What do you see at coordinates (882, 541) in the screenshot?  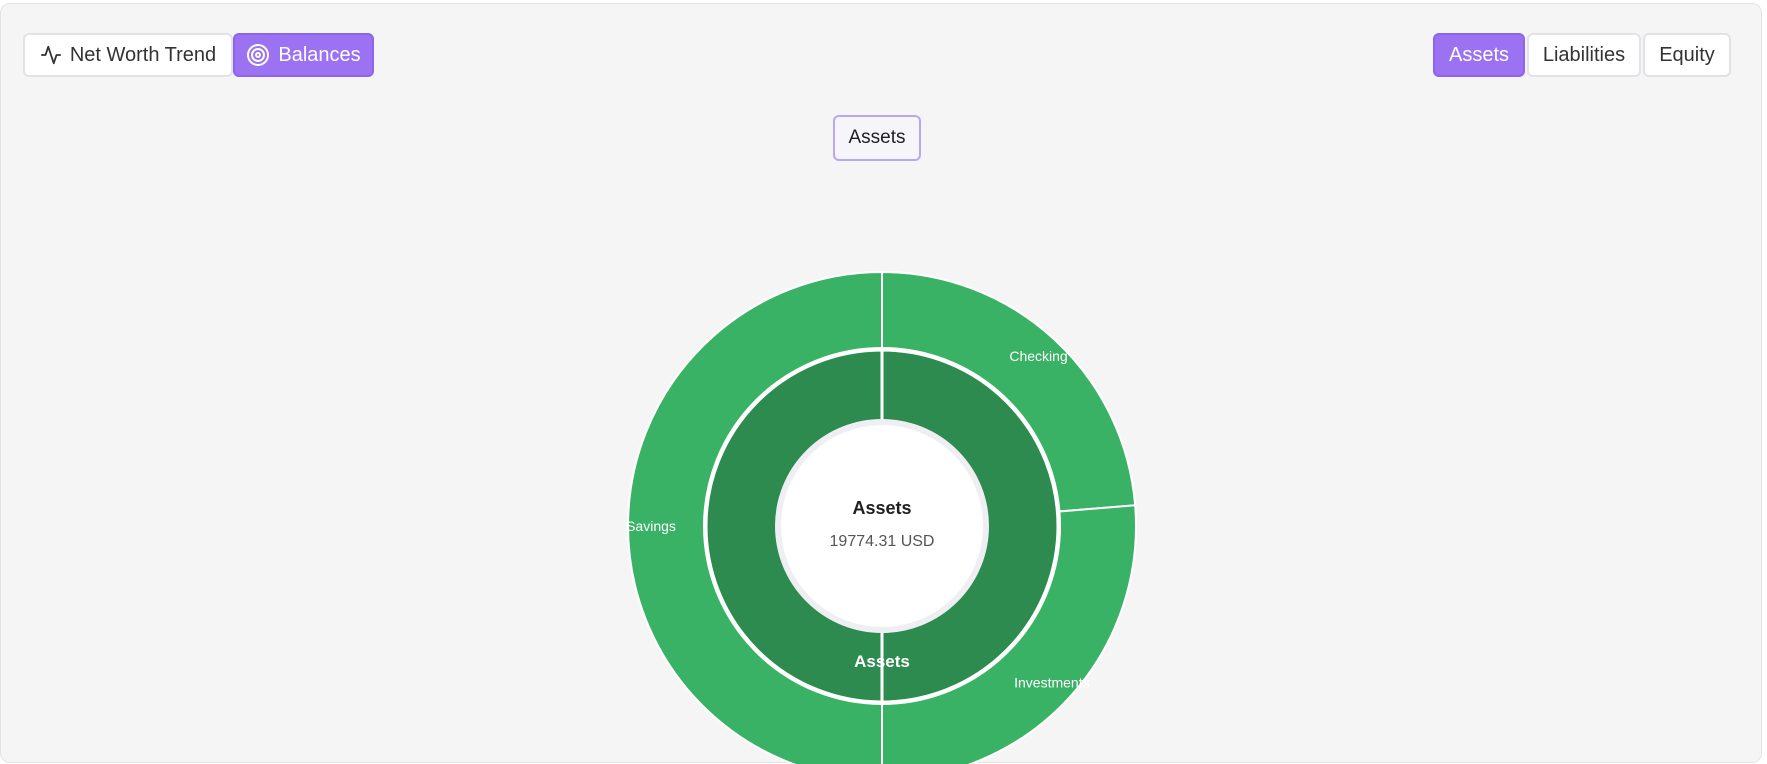 I see `center-value: 19774.31 USD` at bounding box center [882, 541].